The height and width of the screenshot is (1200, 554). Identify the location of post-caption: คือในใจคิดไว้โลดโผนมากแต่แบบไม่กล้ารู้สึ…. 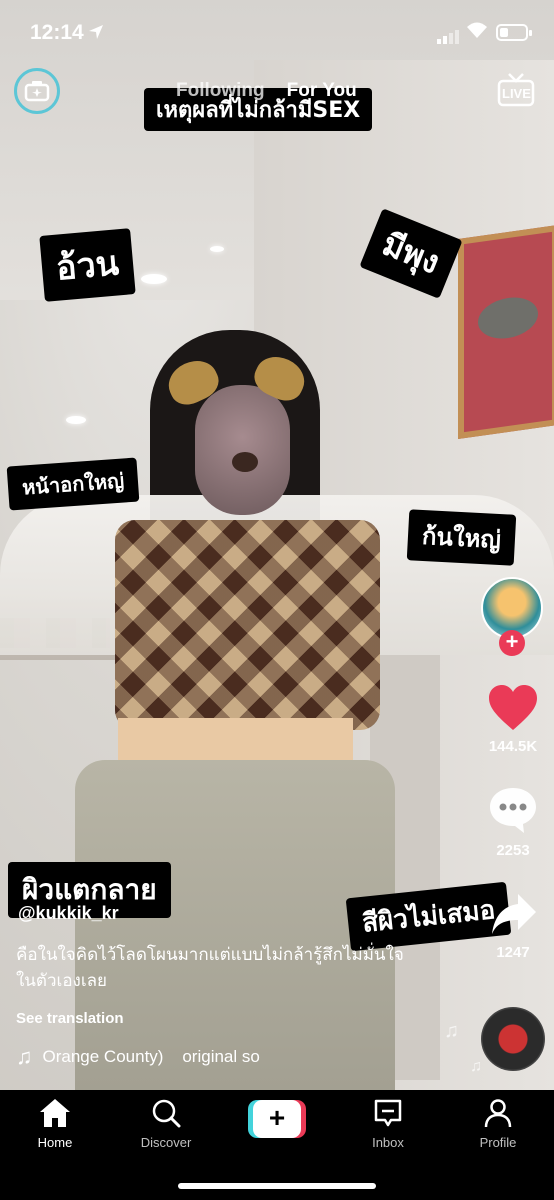
(210, 967).